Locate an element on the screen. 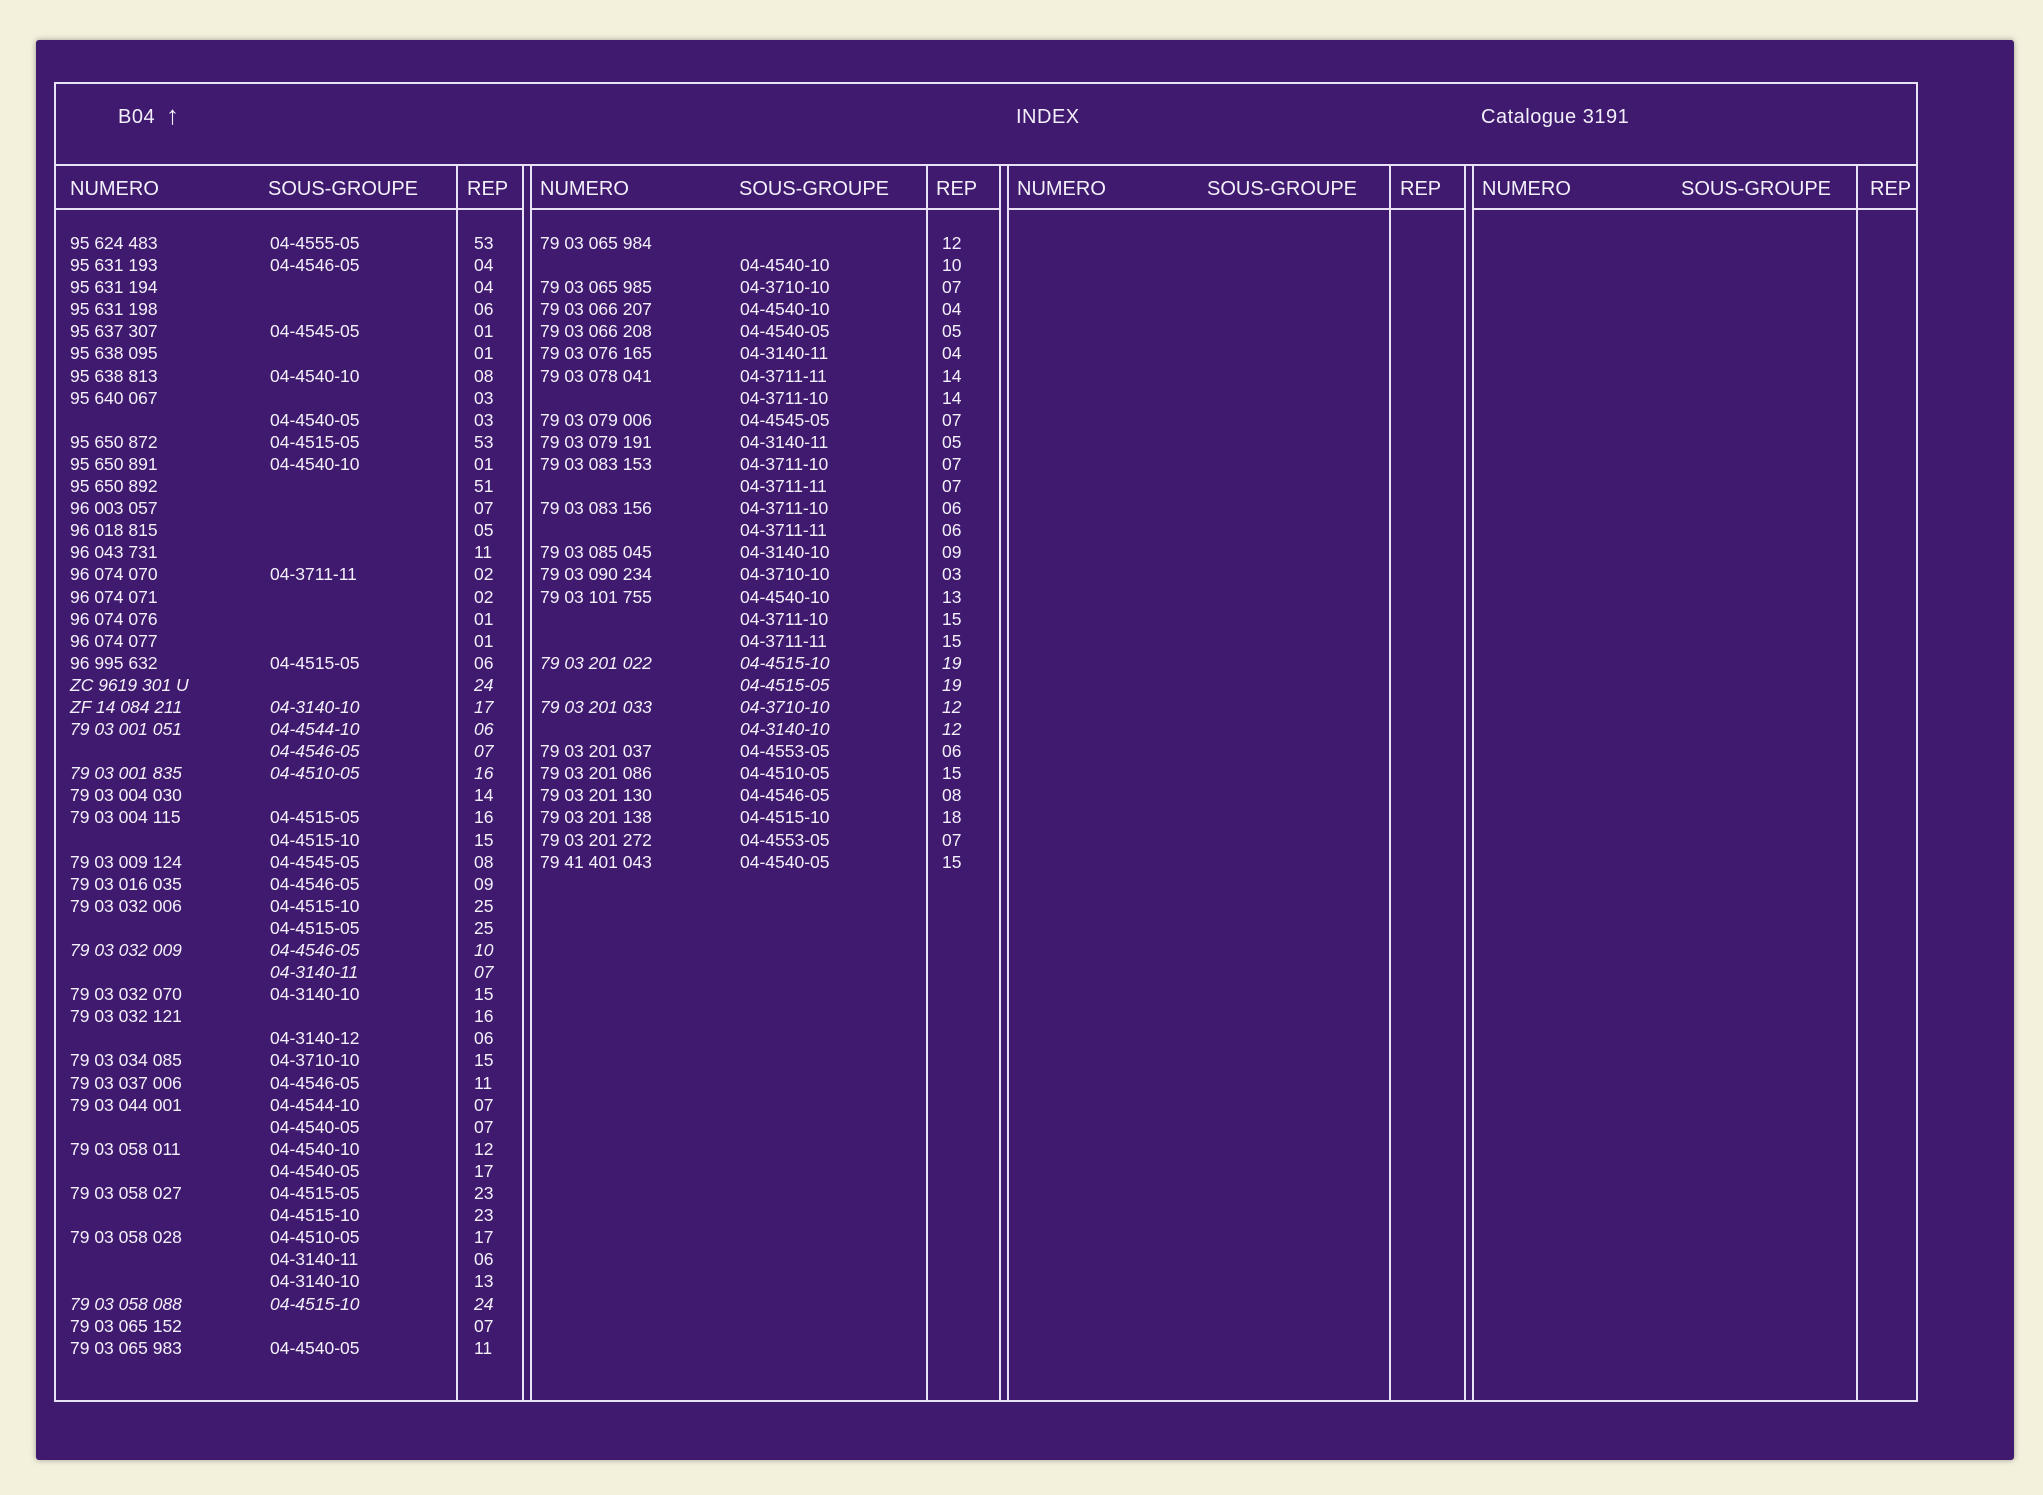 The height and width of the screenshot is (1495, 2043). table-row: 04-3711-11 07 is located at coordinates (765, 486).